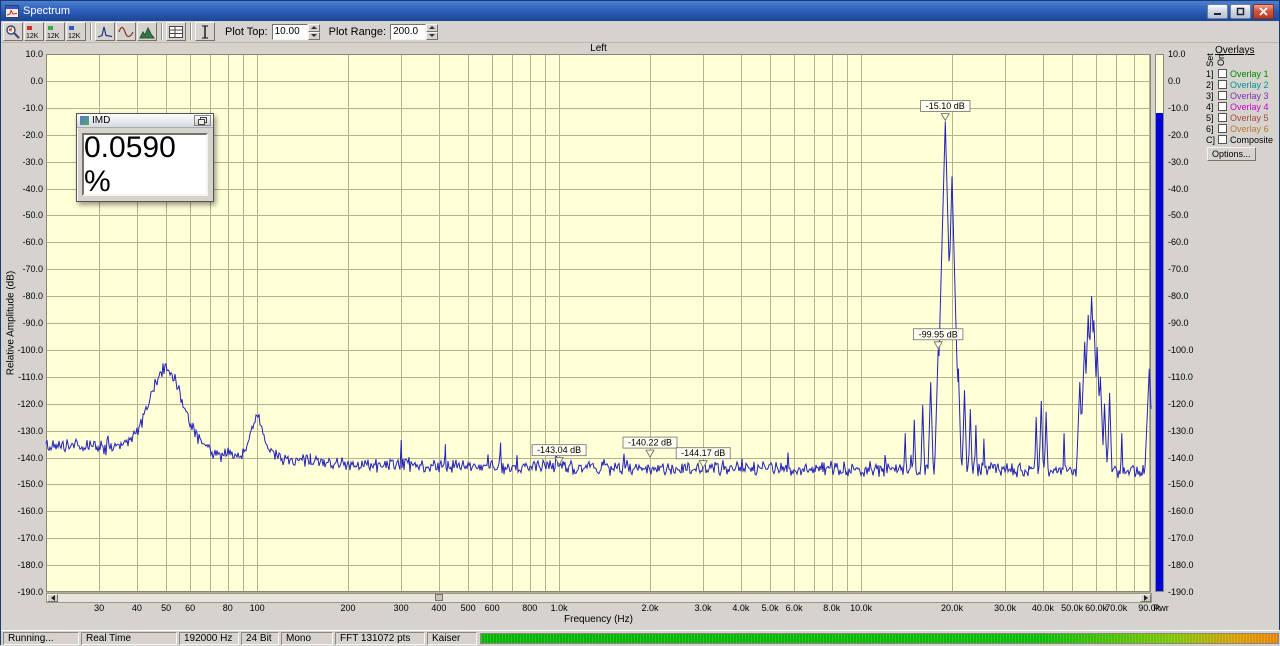  I want to click on maximize-button, so click(1240, 11).